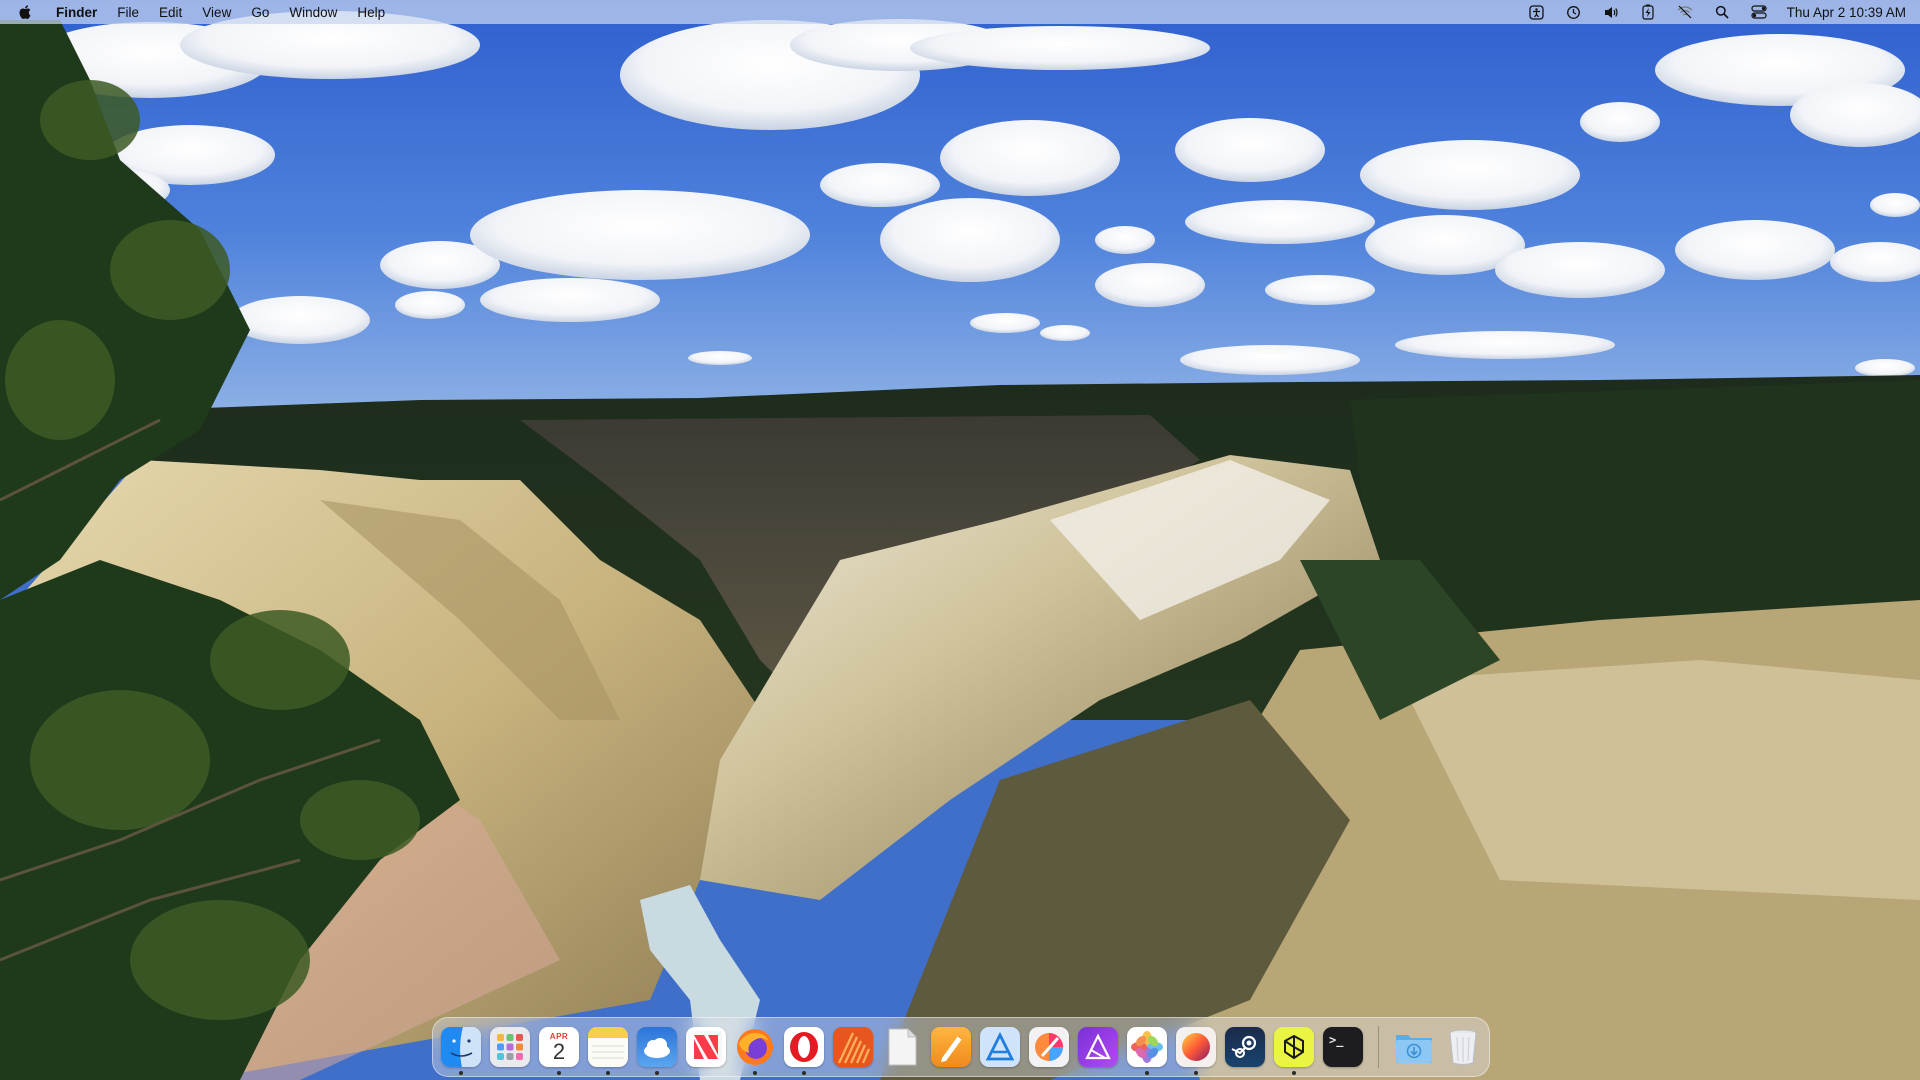  Describe the element at coordinates (804, 1047) in the screenshot. I see `opera-icon` at that location.